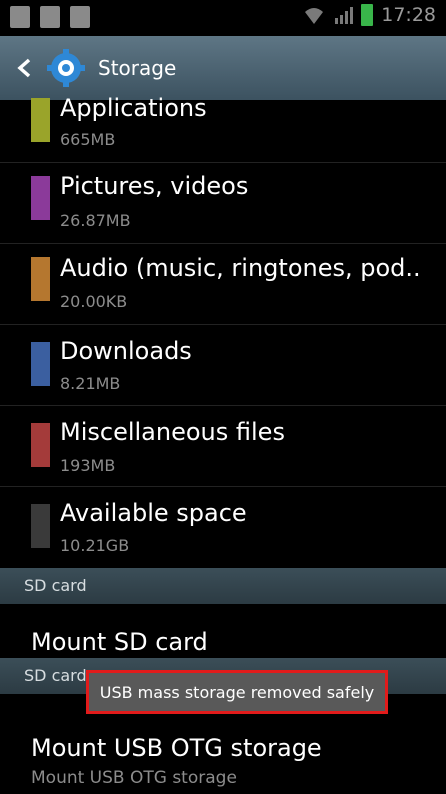  What do you see at coordinates (223, 128) in the screenshot?
I see `storage-item-applications: Applications 665MB` at bounding box center [223, 128].